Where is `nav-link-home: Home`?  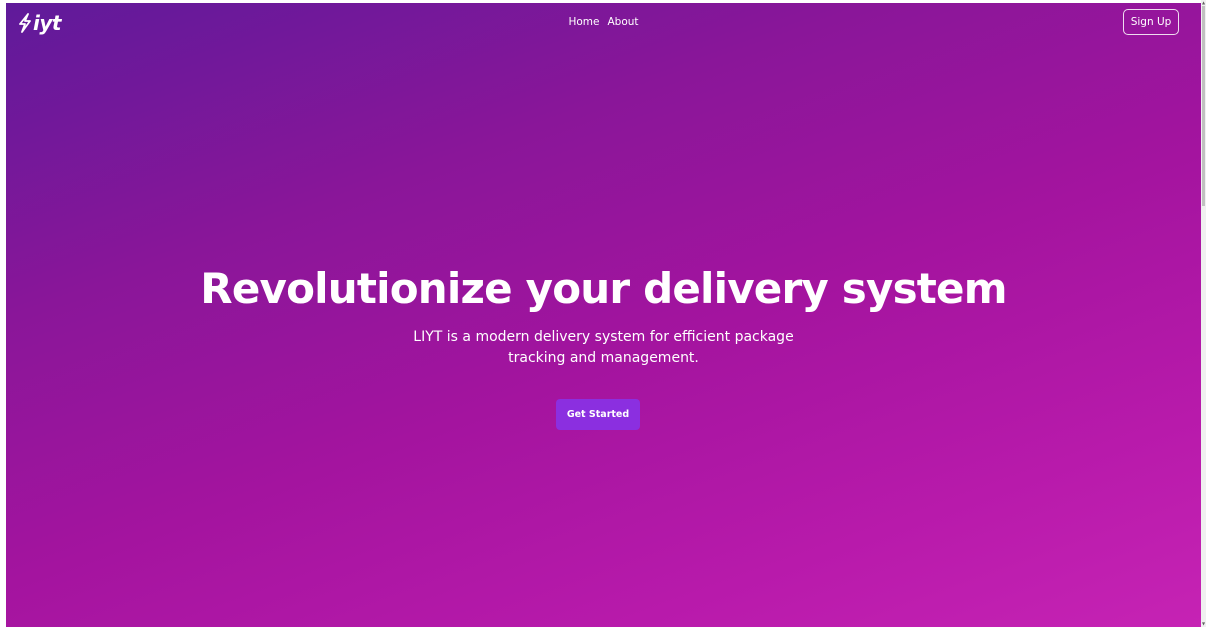 nav-link-home: Home is located at coordinates (583, 22).